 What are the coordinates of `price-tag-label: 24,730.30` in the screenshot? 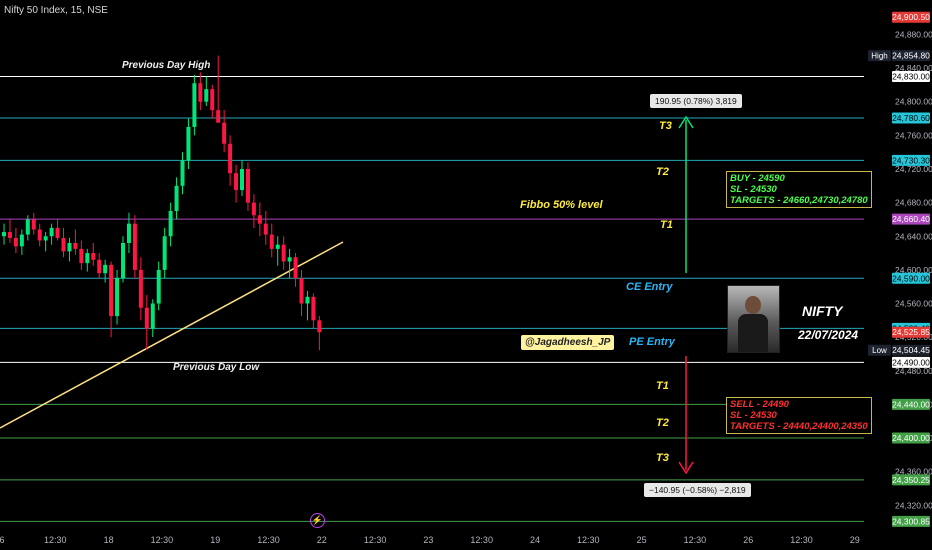 It's located at (911, 160).